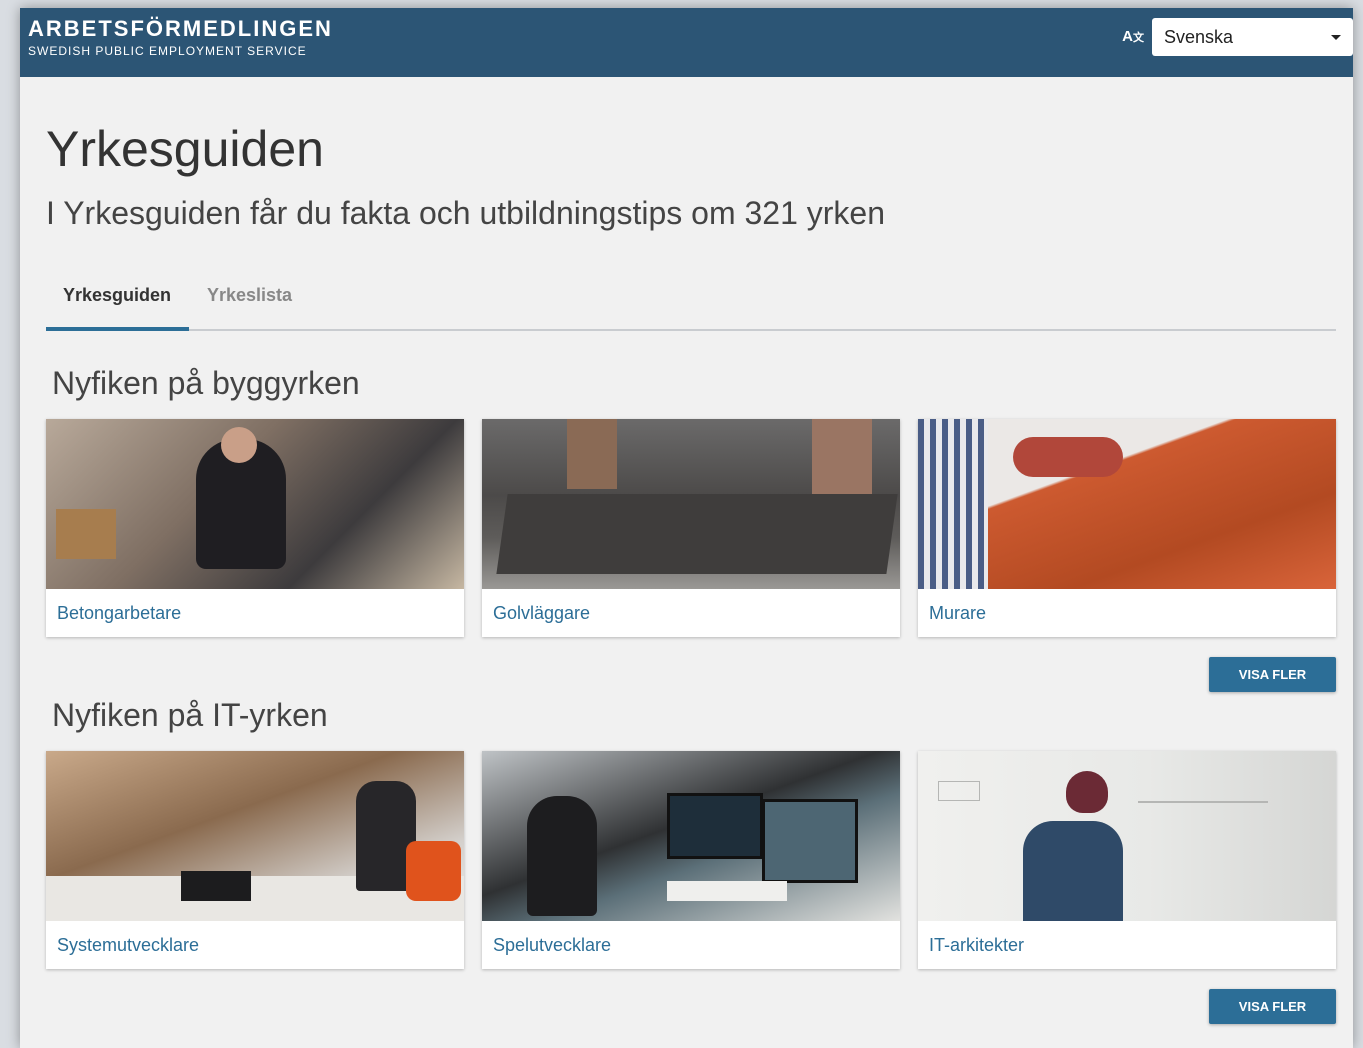  What do you see at coordinates (542, 613) in the screenshot?
I see `card-label: Golvläggare` at bounding box center [542, 613].